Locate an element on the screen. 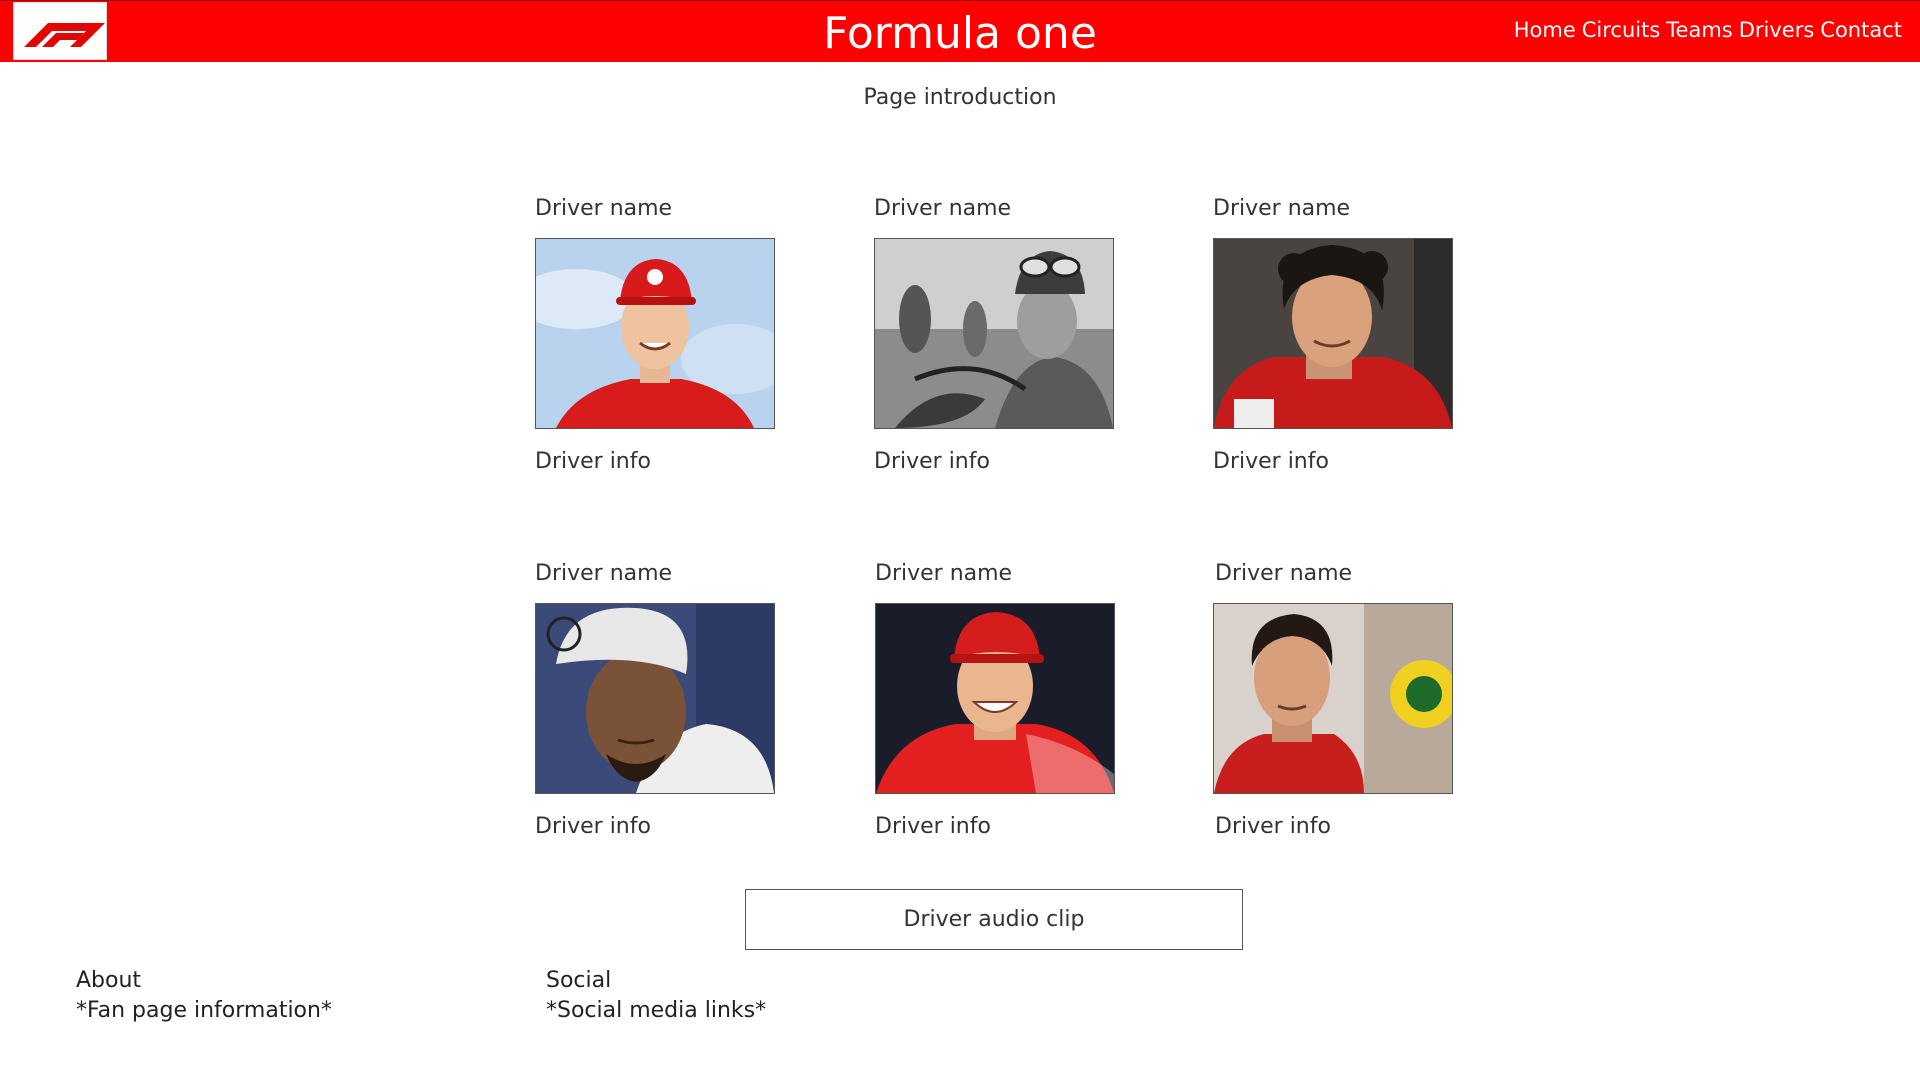  page-introduction: Page introduction is located at coordinates (960, 97).